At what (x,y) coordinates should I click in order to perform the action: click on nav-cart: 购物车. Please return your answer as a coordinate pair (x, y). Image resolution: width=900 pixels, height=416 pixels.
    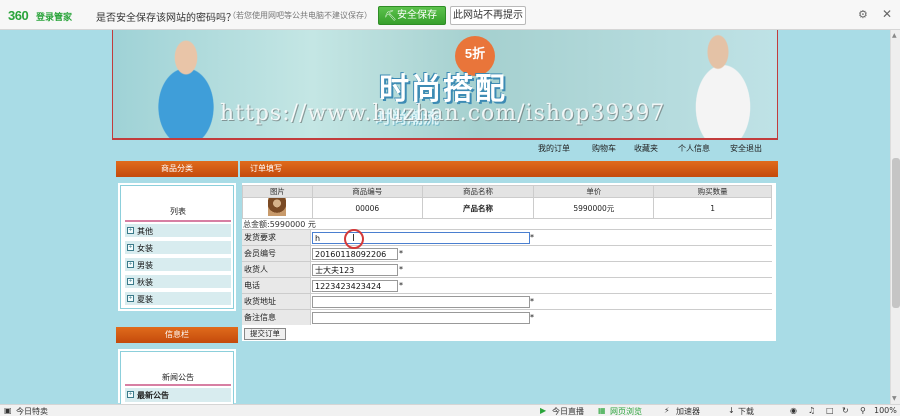
    Looking at the image, I should click on (604, 148).